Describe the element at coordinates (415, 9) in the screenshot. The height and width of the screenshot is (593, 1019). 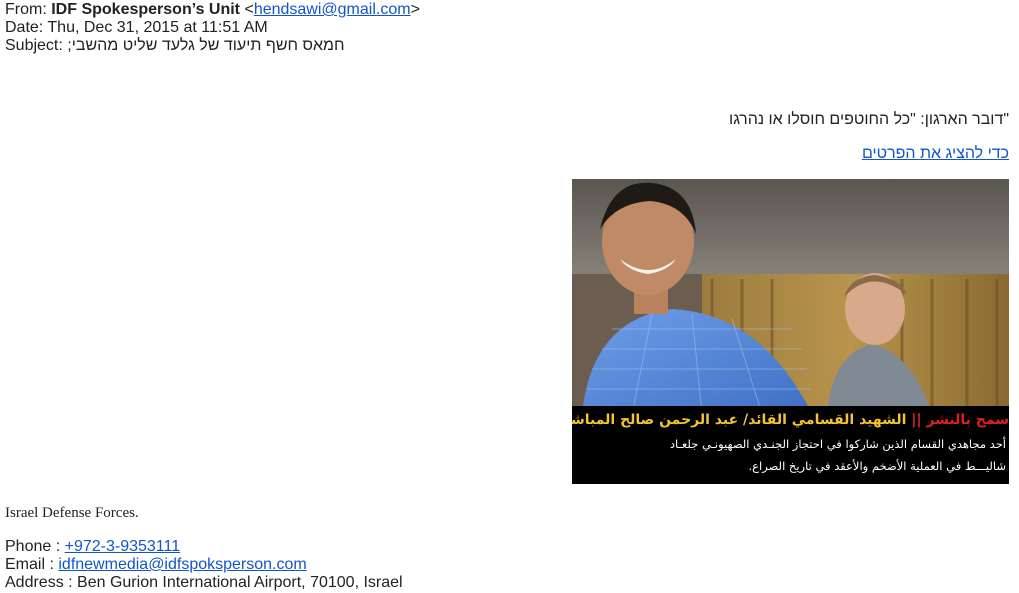
I see `email-close-bracket: >` at that location.